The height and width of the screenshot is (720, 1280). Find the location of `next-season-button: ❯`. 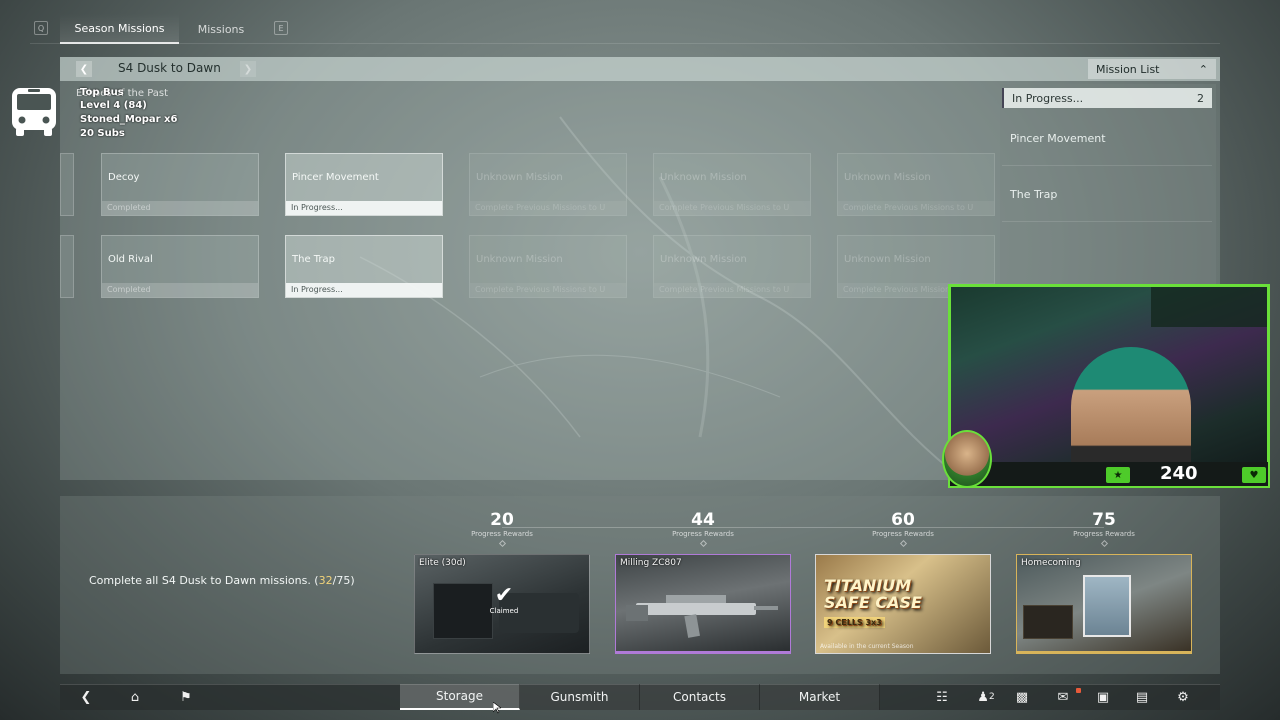

next-season-button: ❯ is located at coordinates (248, 69).